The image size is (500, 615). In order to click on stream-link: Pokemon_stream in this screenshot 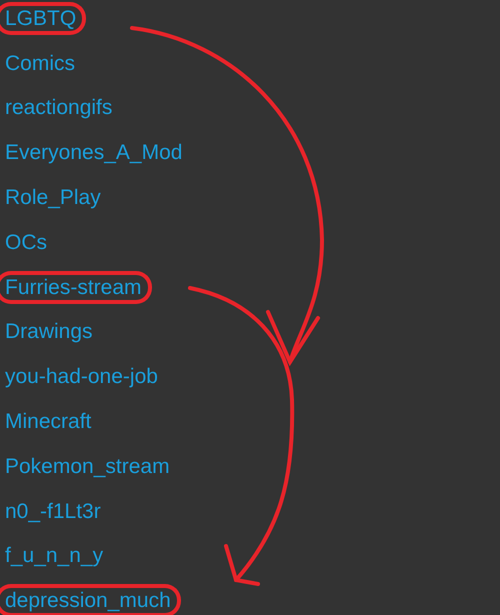, I will do `click(87, 466)`.